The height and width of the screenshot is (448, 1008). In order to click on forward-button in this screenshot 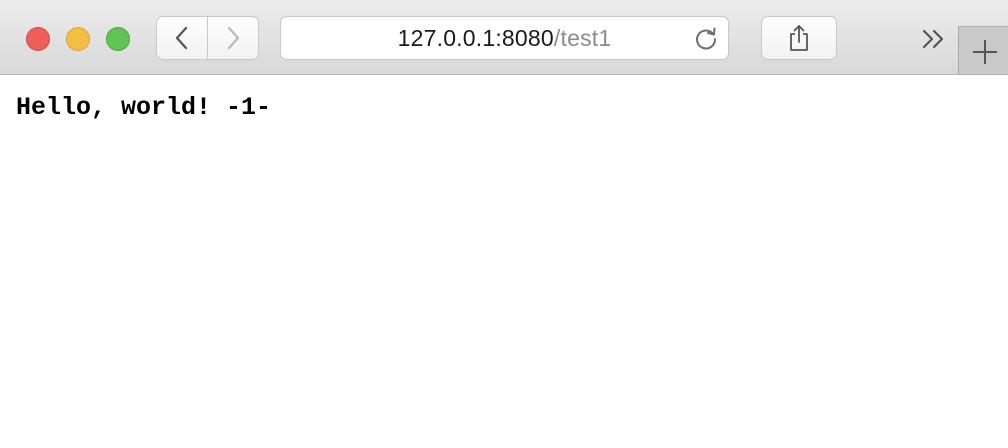, I will do `click(233, 38)`.